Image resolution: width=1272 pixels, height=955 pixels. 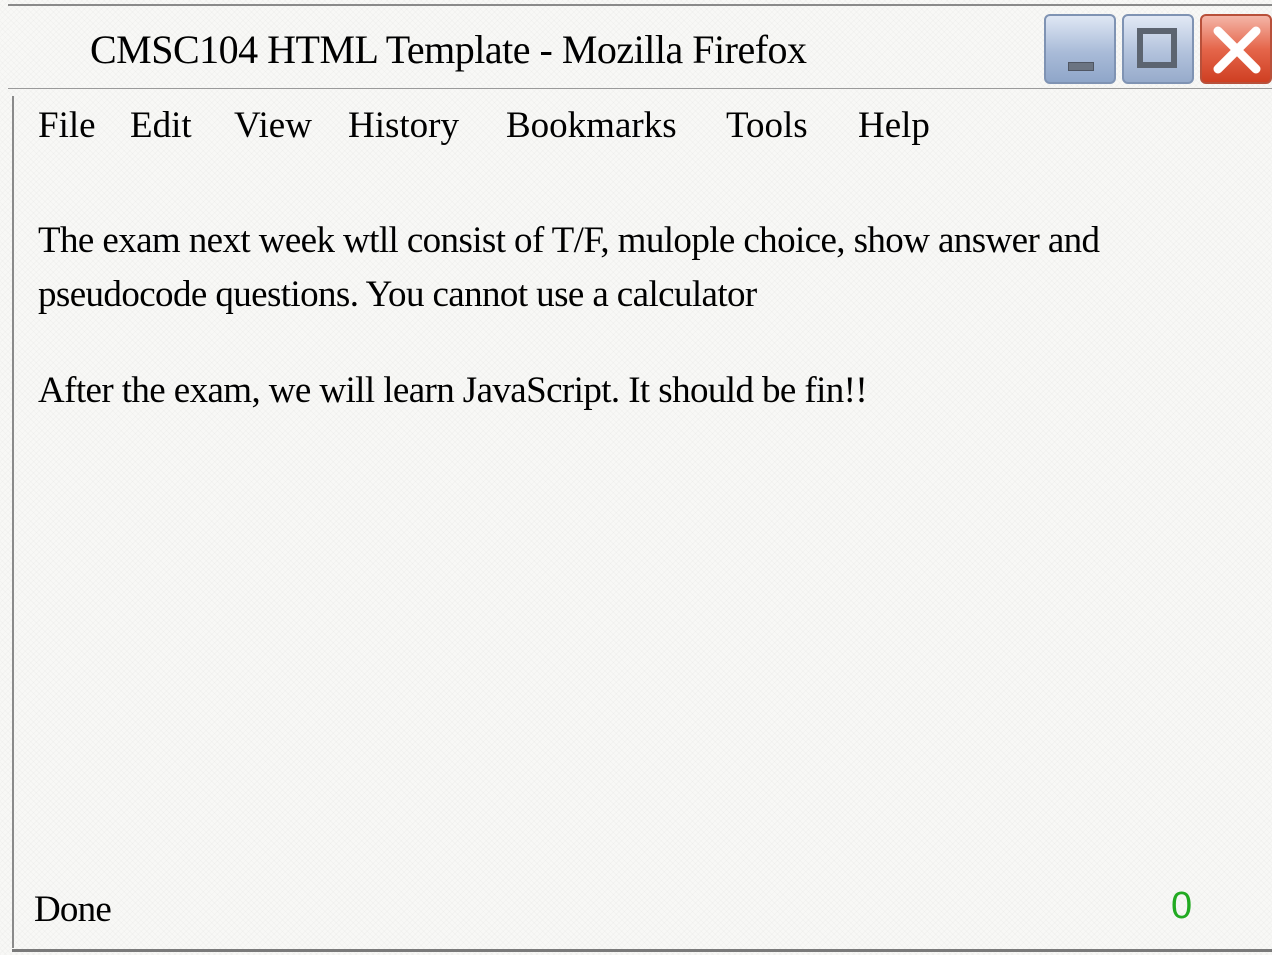 I want to click on maximize-button, so click(x=1158, y=49).